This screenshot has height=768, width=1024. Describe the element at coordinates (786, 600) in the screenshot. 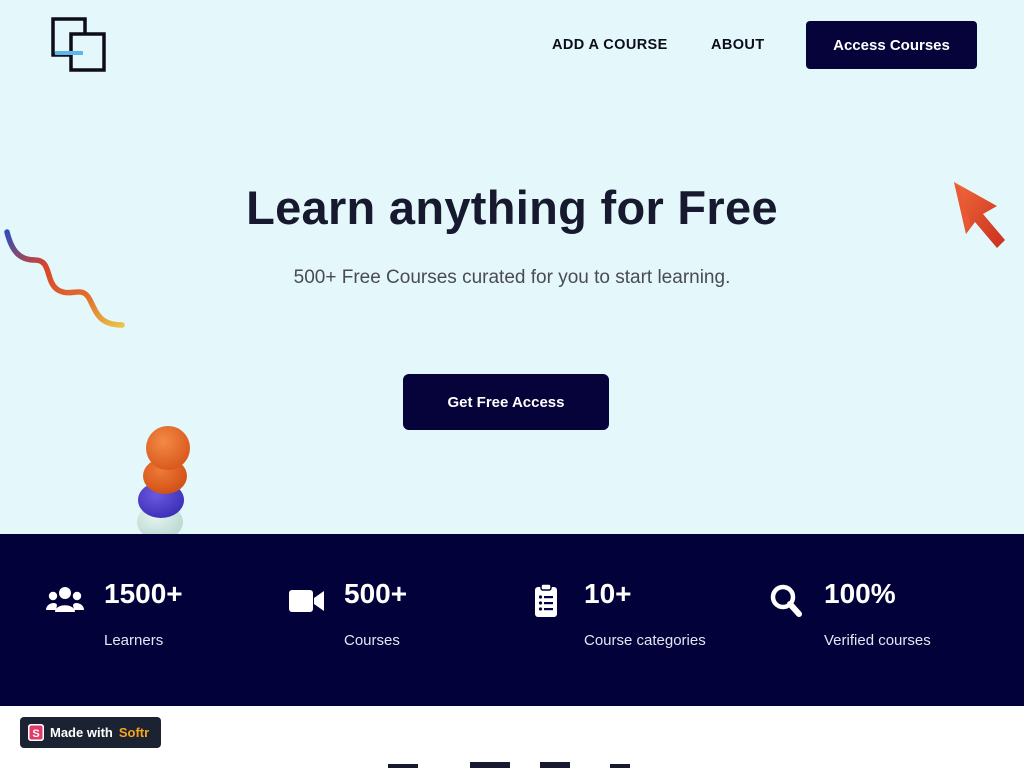

I see `search-icon` at that location.